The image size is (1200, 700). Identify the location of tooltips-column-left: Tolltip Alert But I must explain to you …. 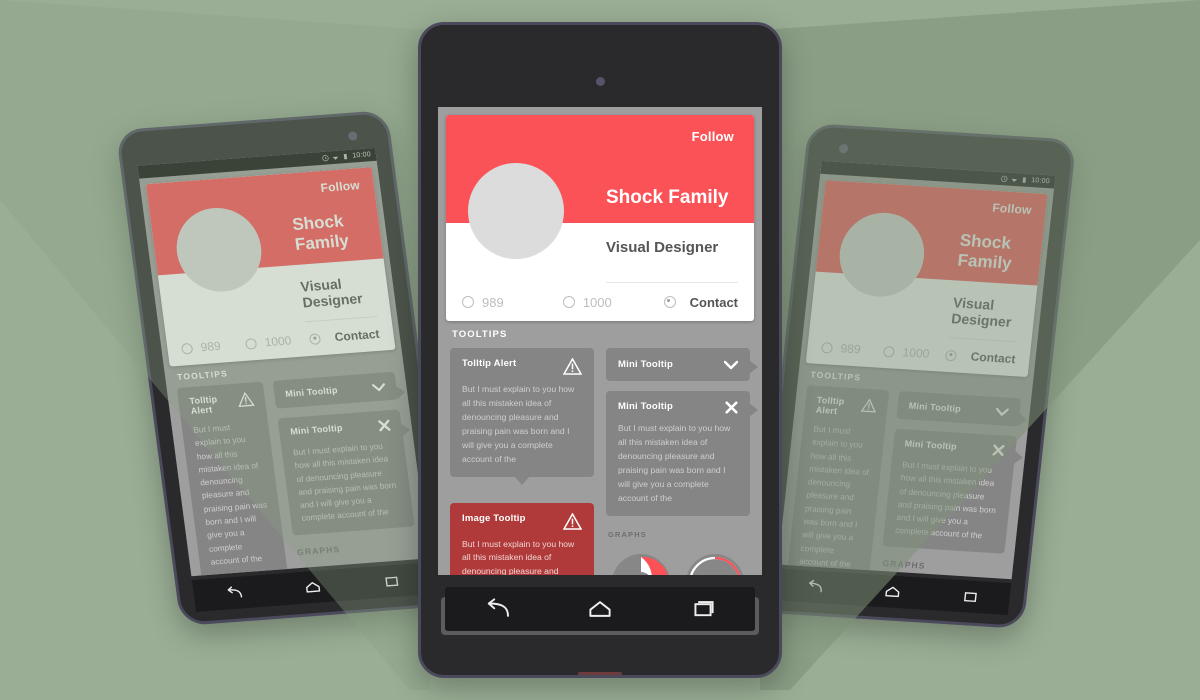
(834, 482).